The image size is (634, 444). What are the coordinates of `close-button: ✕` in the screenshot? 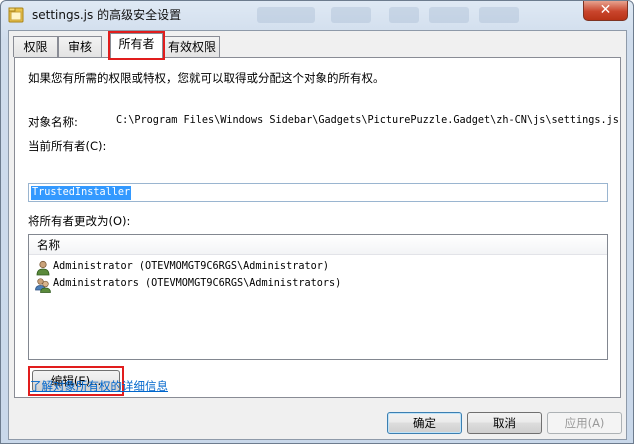 It's located at (605, 11).